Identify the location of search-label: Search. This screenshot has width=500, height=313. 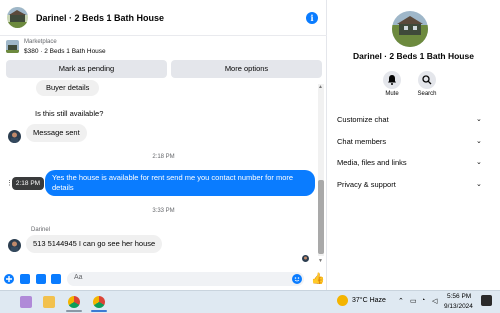
(427, 94).